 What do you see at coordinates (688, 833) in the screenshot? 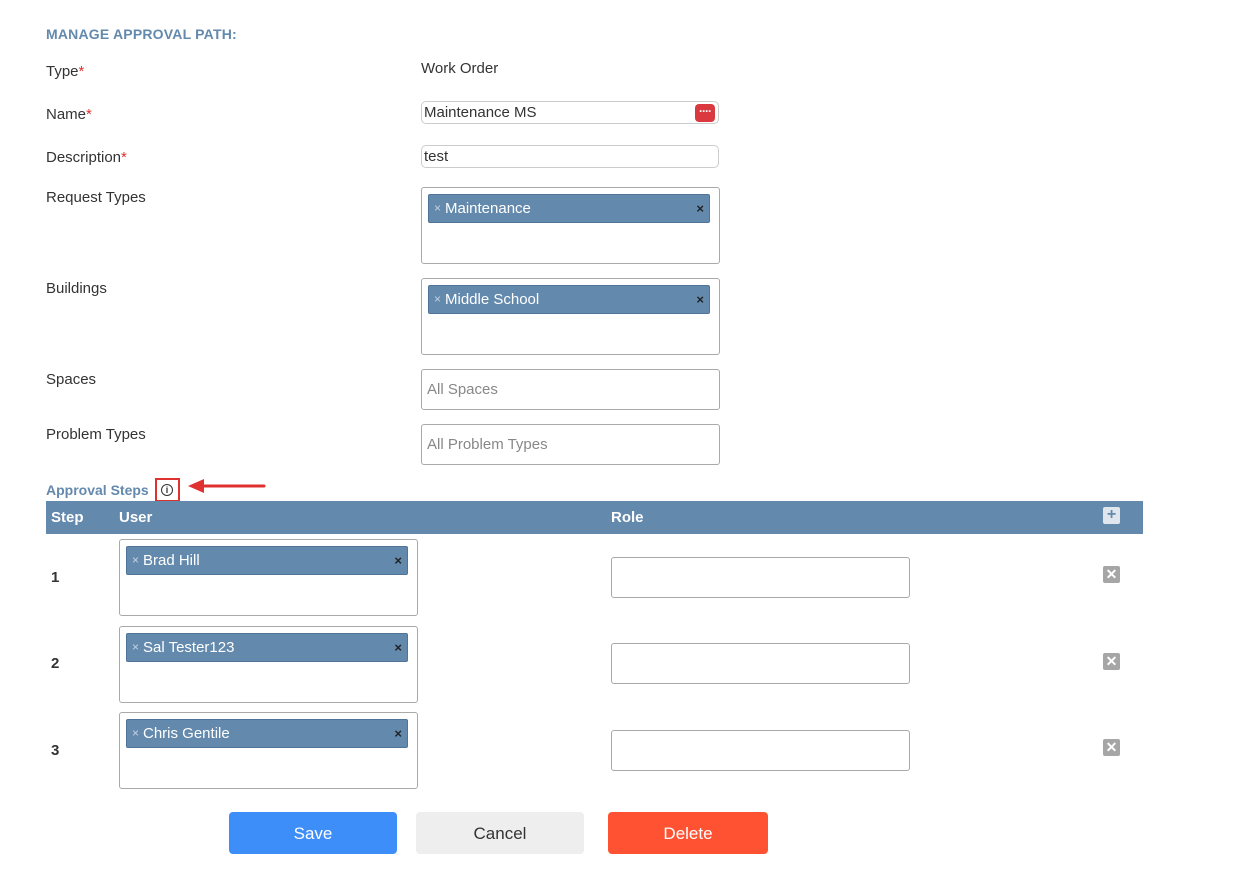
I see `delete-button: Delete` at bounding box center [688, 833].